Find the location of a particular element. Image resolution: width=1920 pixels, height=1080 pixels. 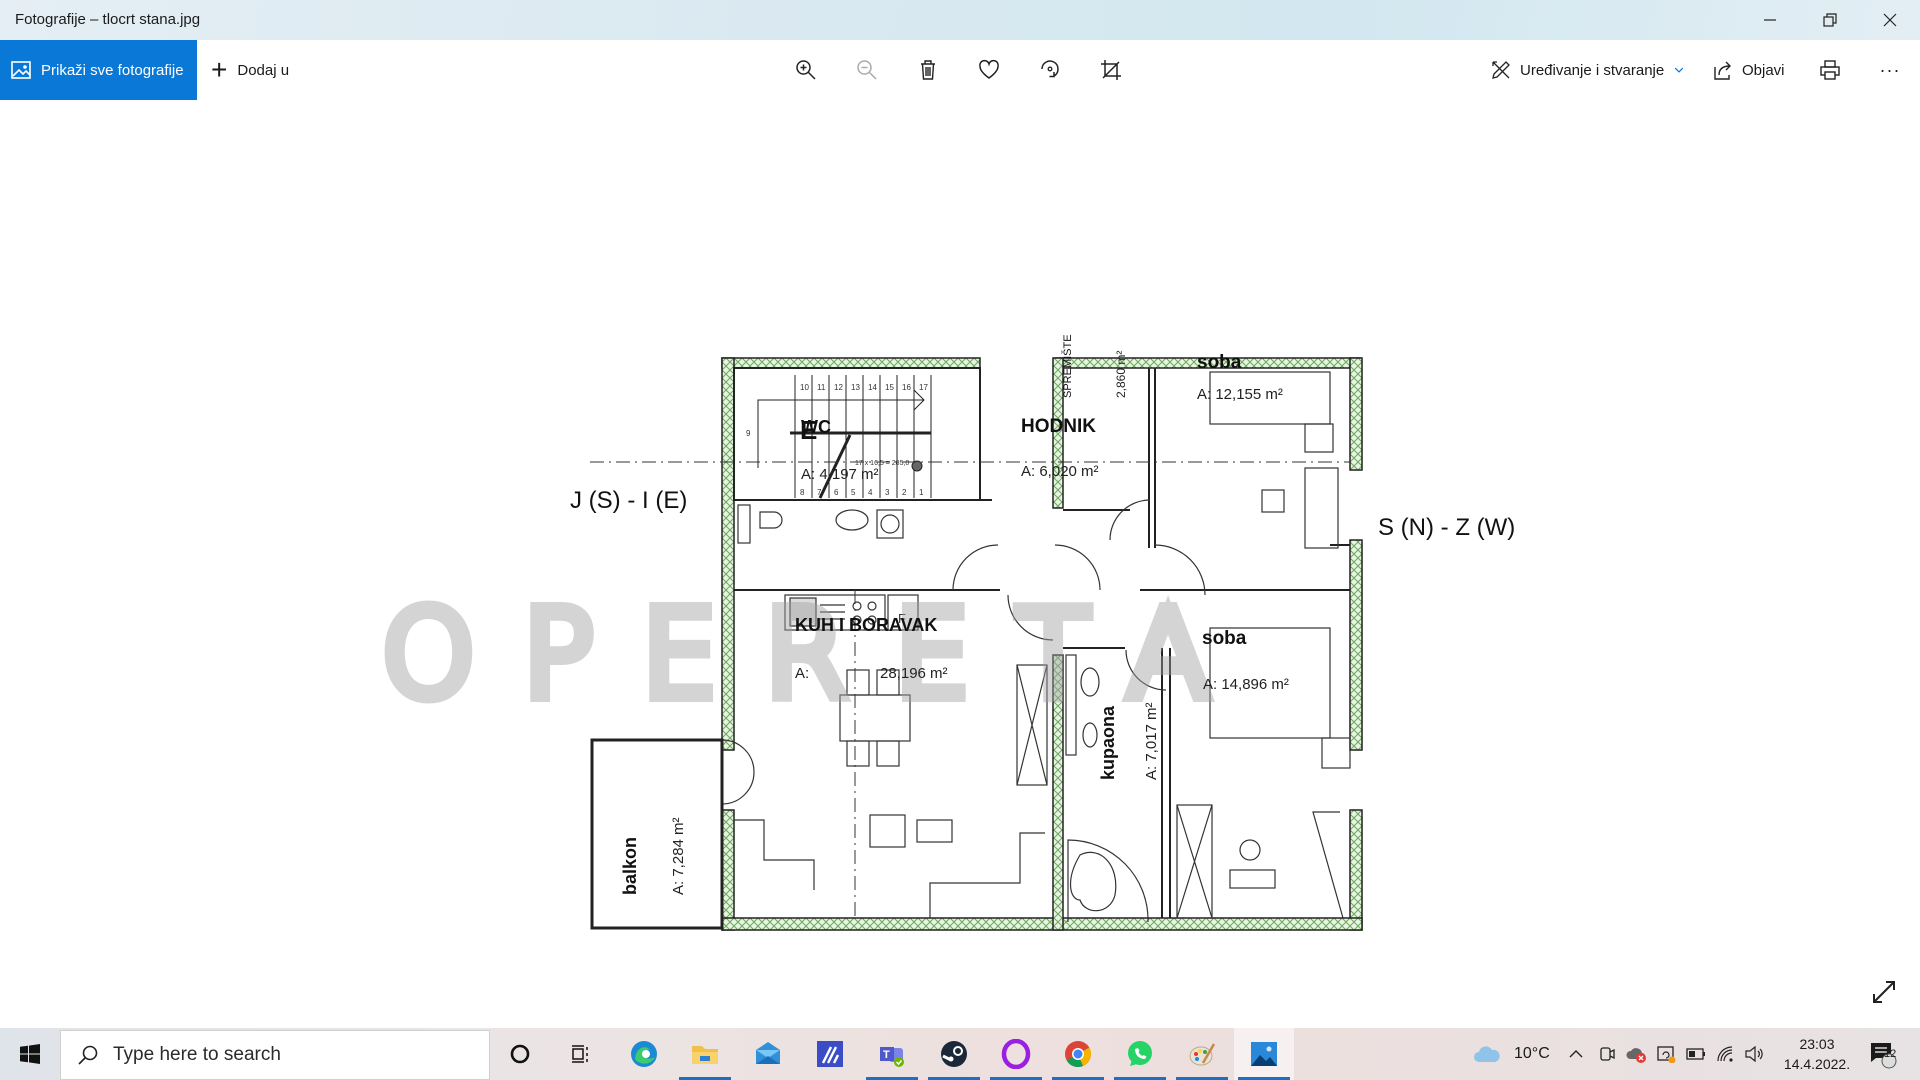

zoom-out-button is located at coordinates (867, 70).